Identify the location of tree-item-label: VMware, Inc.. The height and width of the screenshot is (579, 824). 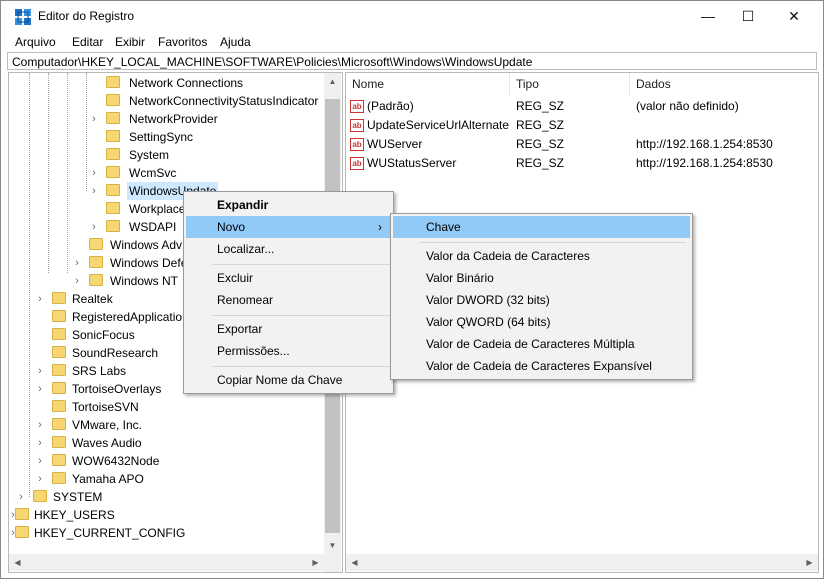
(107, 425).